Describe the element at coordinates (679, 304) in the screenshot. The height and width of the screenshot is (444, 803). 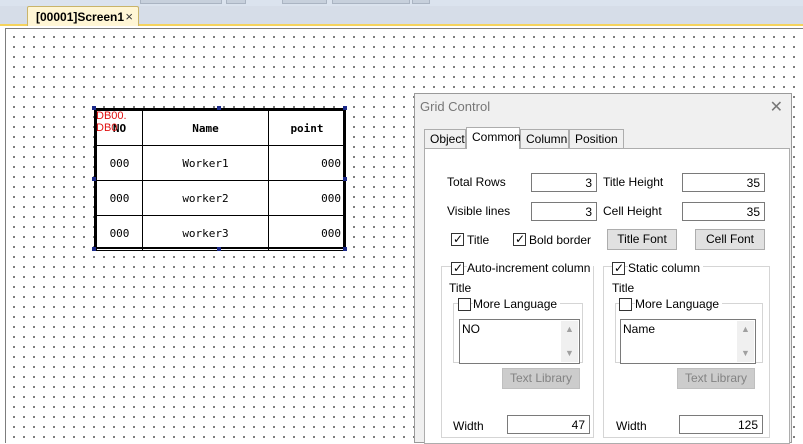
I see `static-more-language-label: More Language` at that location.